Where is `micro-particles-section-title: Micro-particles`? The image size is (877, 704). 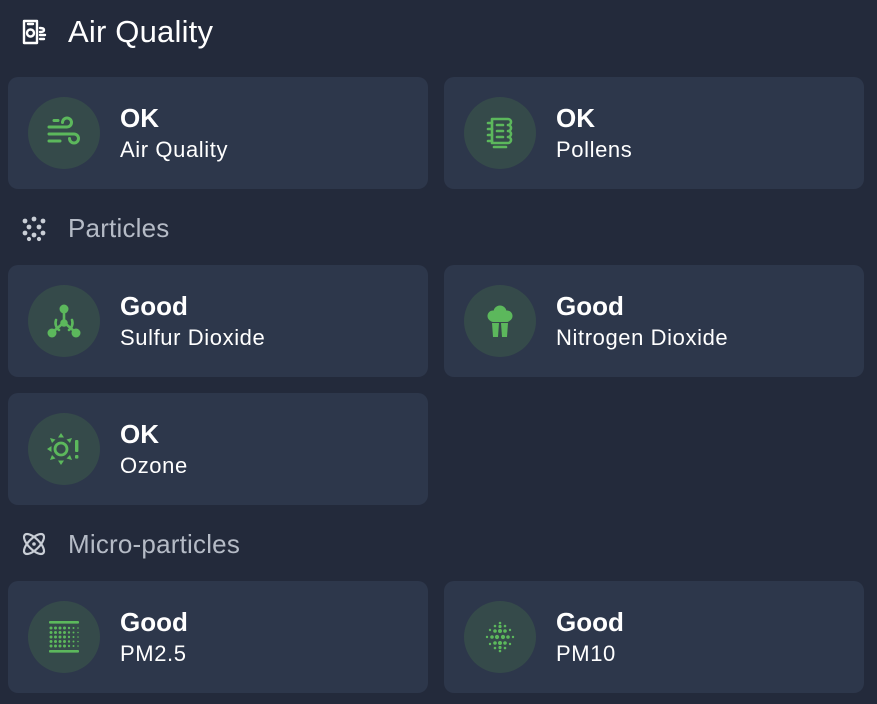
micro-particles-section-title: Micro-particles is located at coordinates (154, 543).